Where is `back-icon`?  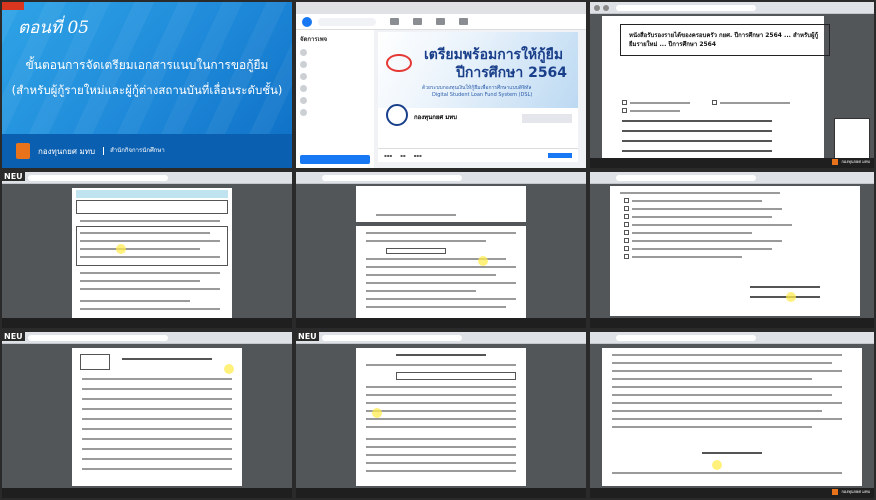
back-icon is located at coordinates (597, 8).